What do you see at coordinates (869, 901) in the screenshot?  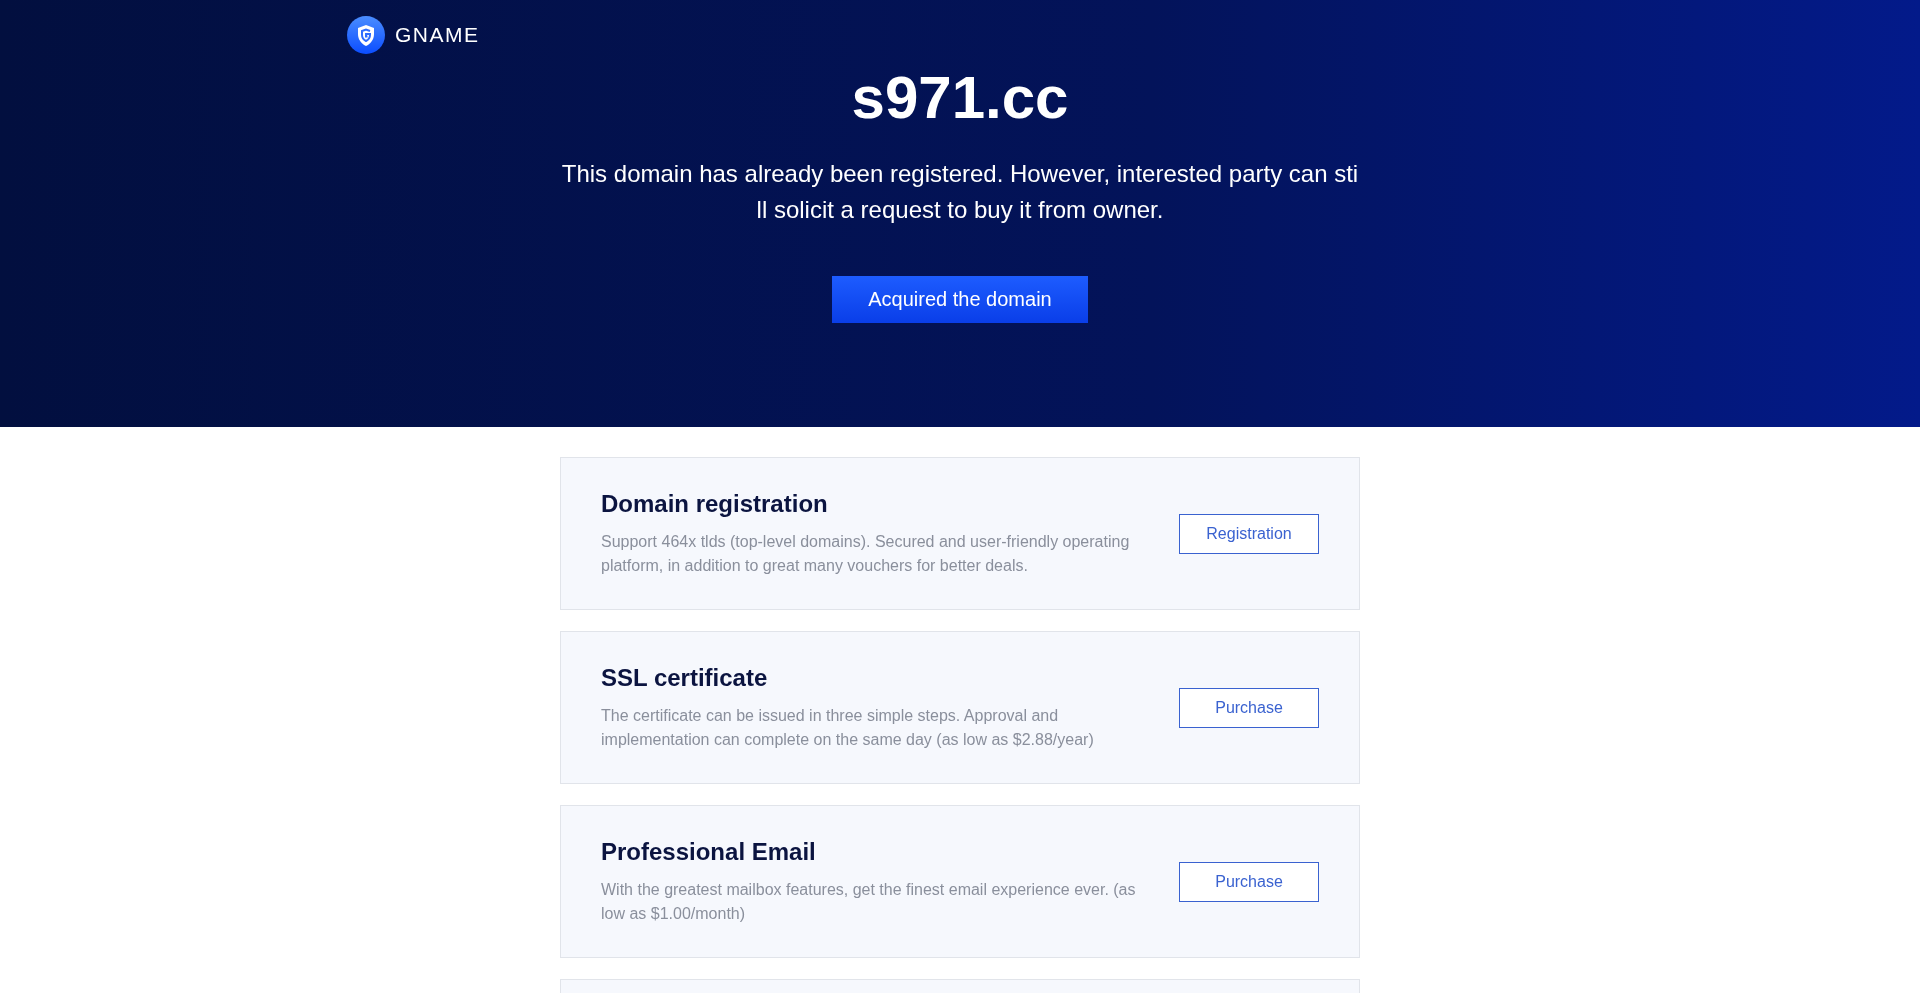 I see `service-description: With the greatest mailbox features, get the finest email experience ever. (as low as $1.00/month)` at bounding box center [869, 901].